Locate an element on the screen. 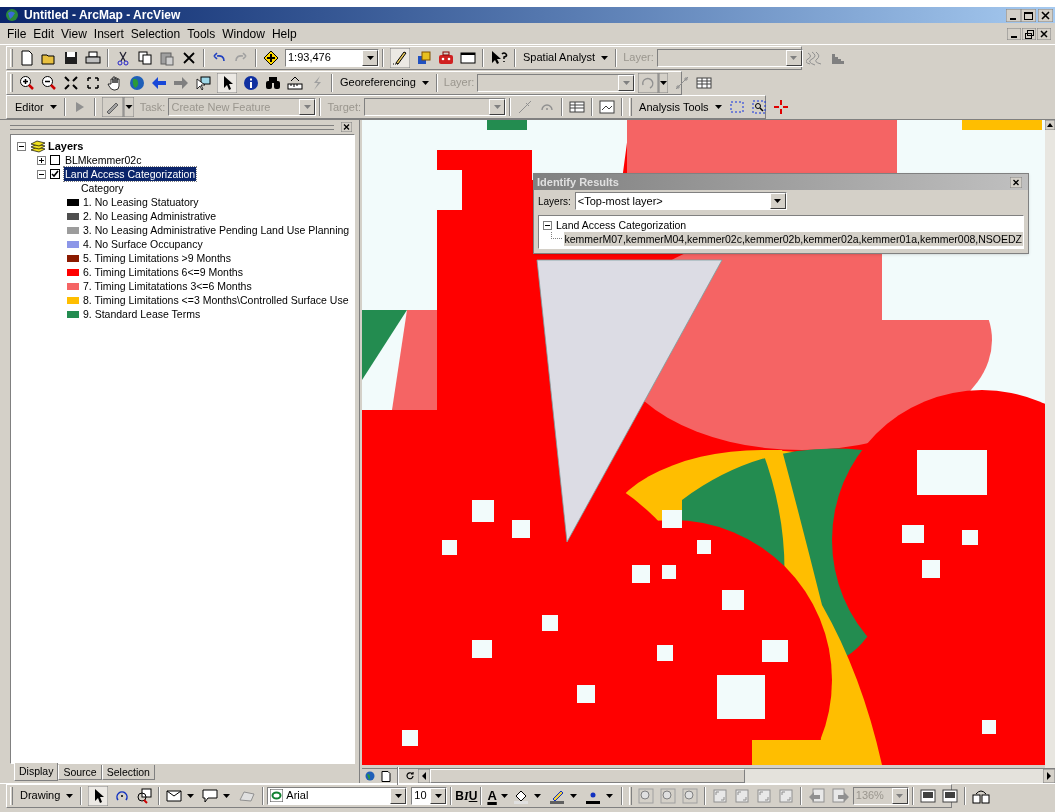 The height and width of the screenshot is (812, 1055). document-icon is located at coordinates (27, 57).